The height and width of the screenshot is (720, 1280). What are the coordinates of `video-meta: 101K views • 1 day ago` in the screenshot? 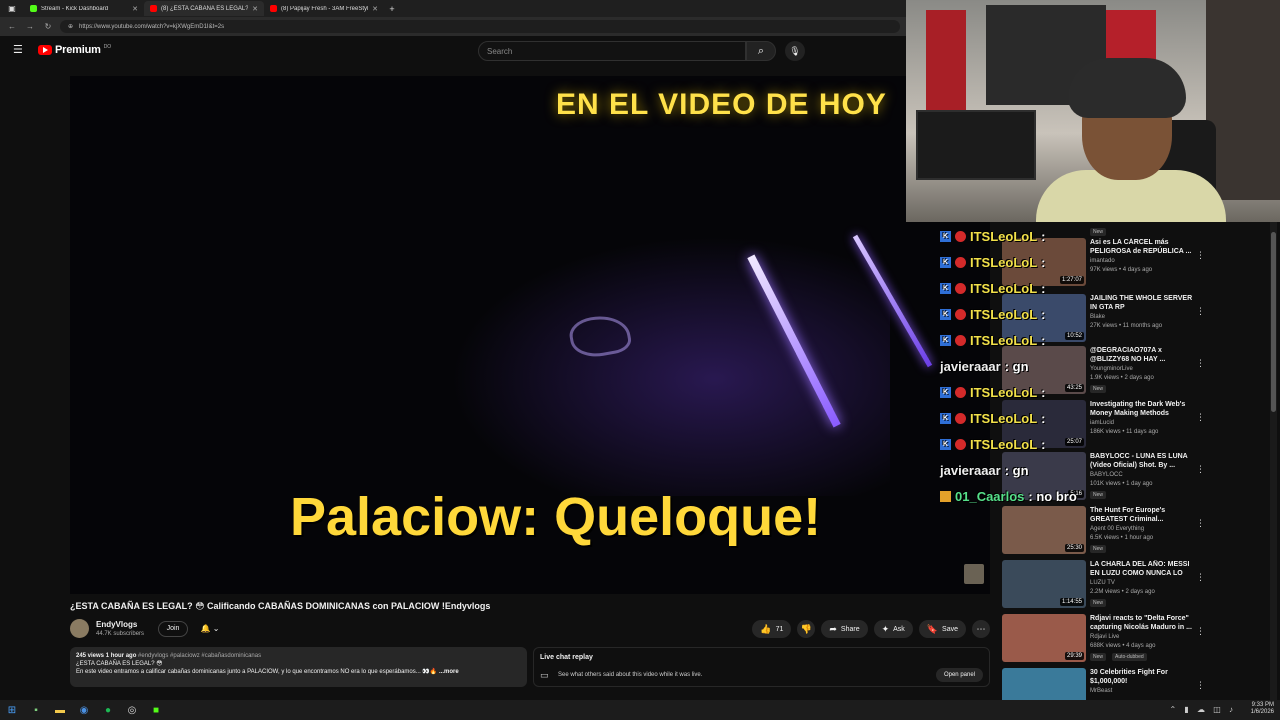 It's located at (1121, 484).